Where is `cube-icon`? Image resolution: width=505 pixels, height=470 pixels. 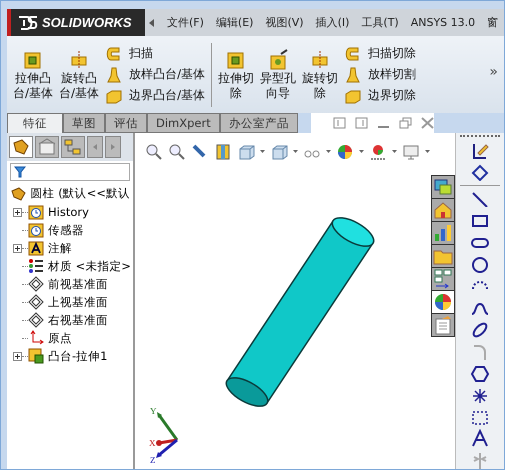 cube-icon is located at coordinates (279, 152).